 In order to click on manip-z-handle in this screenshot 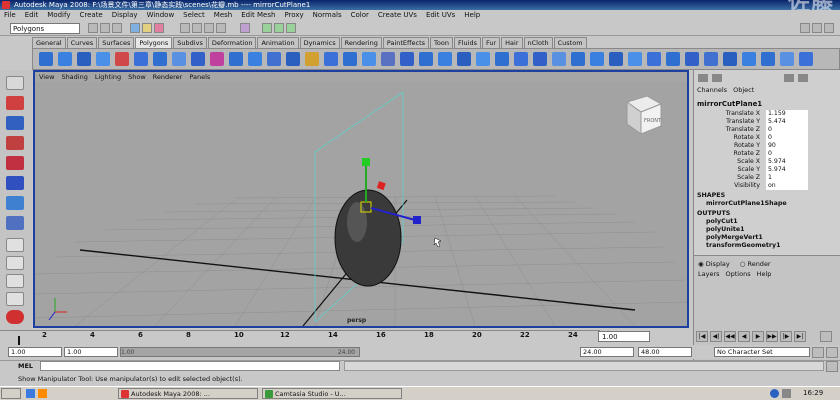, I will do `click(417, 220)`.